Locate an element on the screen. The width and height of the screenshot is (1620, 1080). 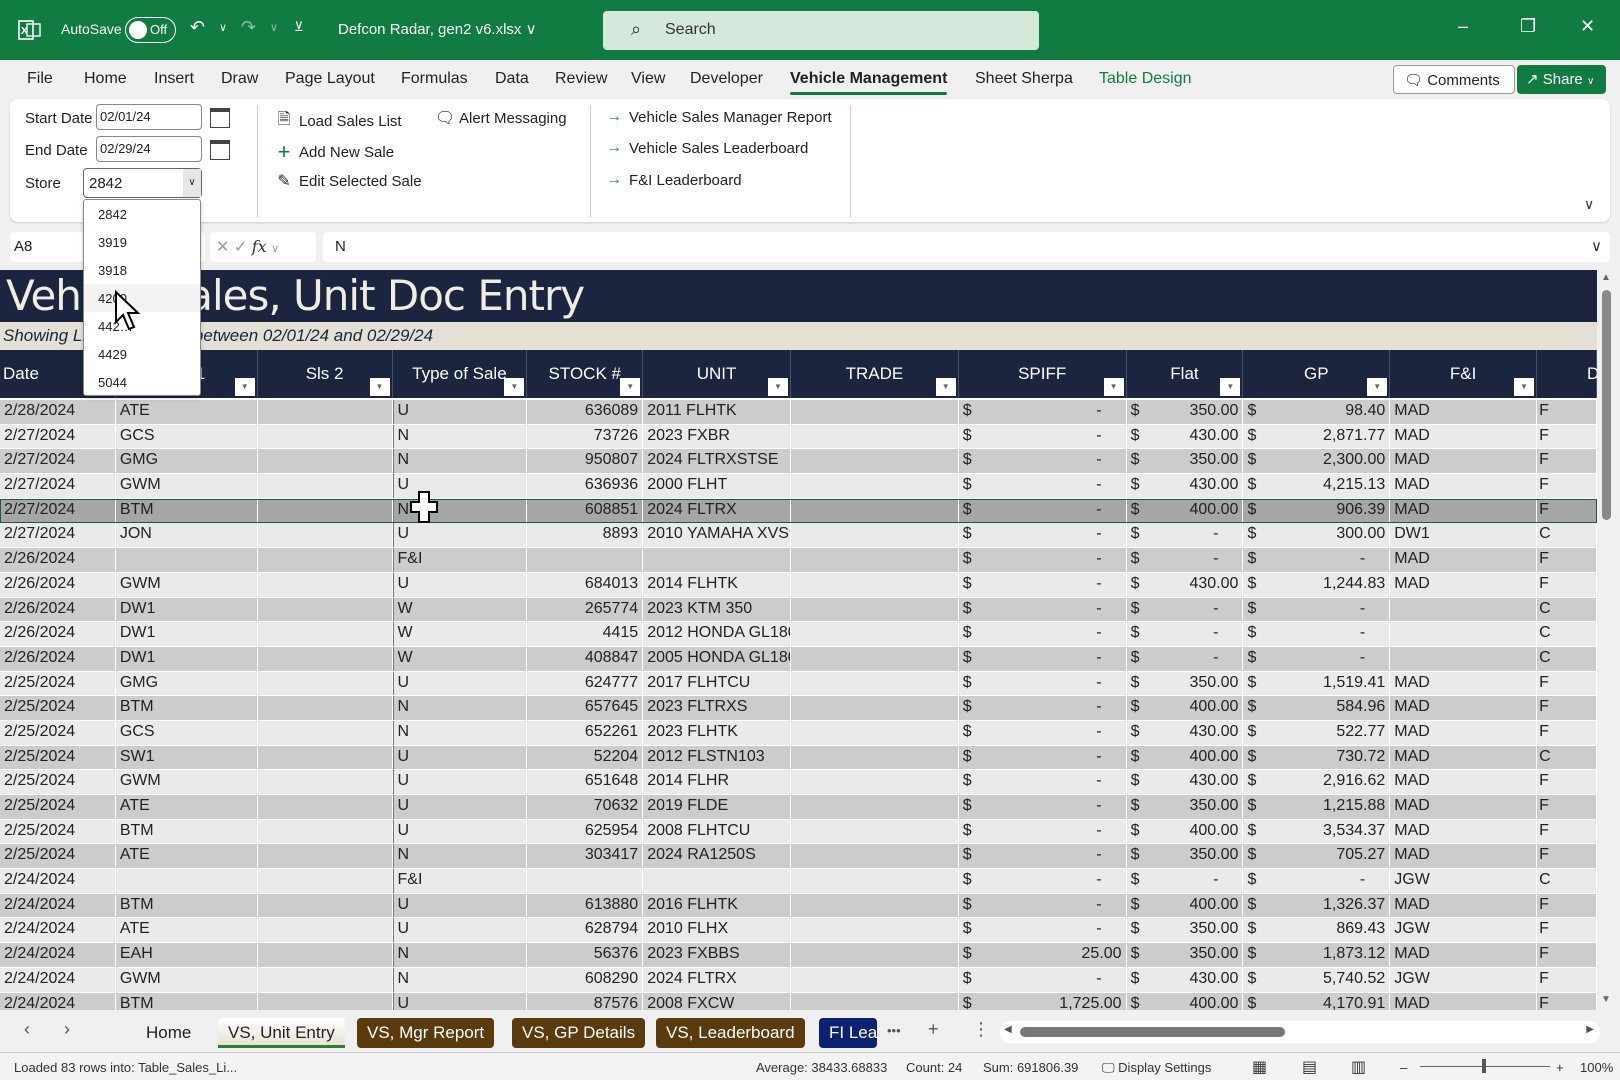
cell-sls1: GWM is located at coordinates (187, 782).